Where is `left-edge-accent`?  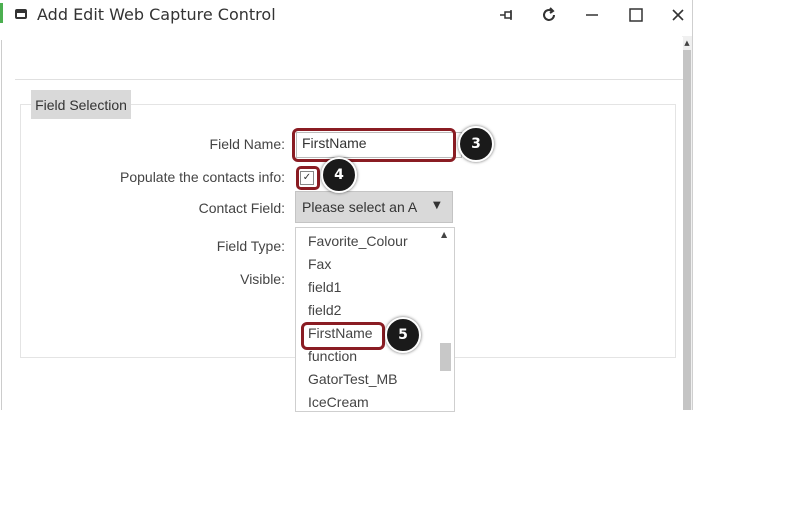
left-edge-accent is located at coordinates (1, 13).